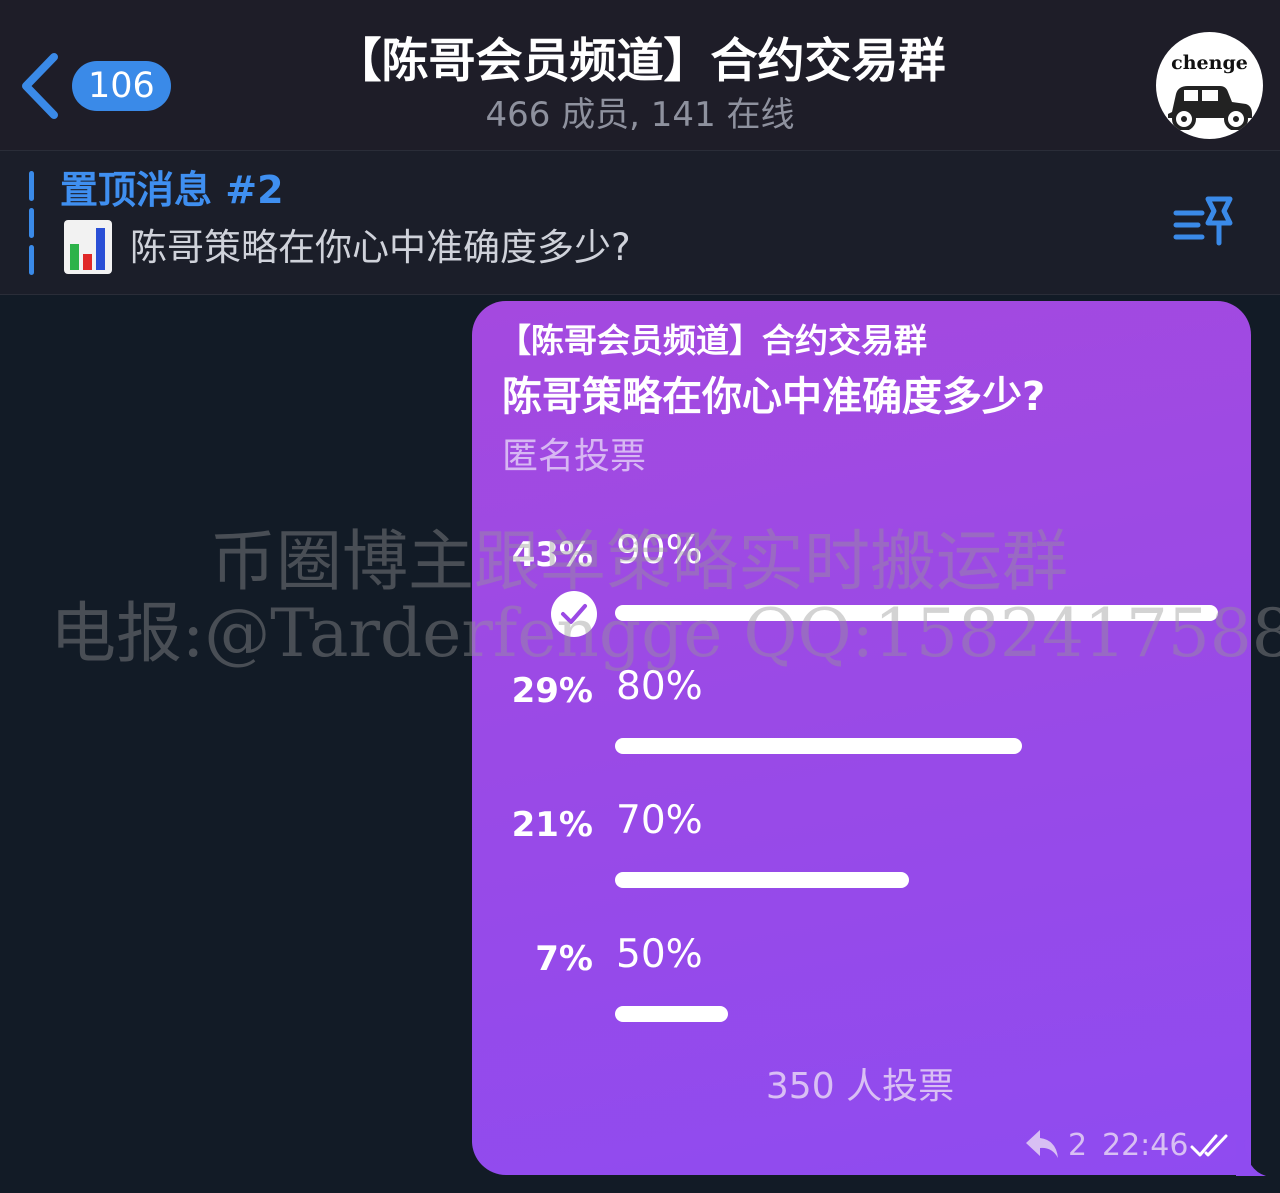 The width and height of the screenshot is (1280, 1193). I want to click on double-check-read-icon, so click(1209, 1145).